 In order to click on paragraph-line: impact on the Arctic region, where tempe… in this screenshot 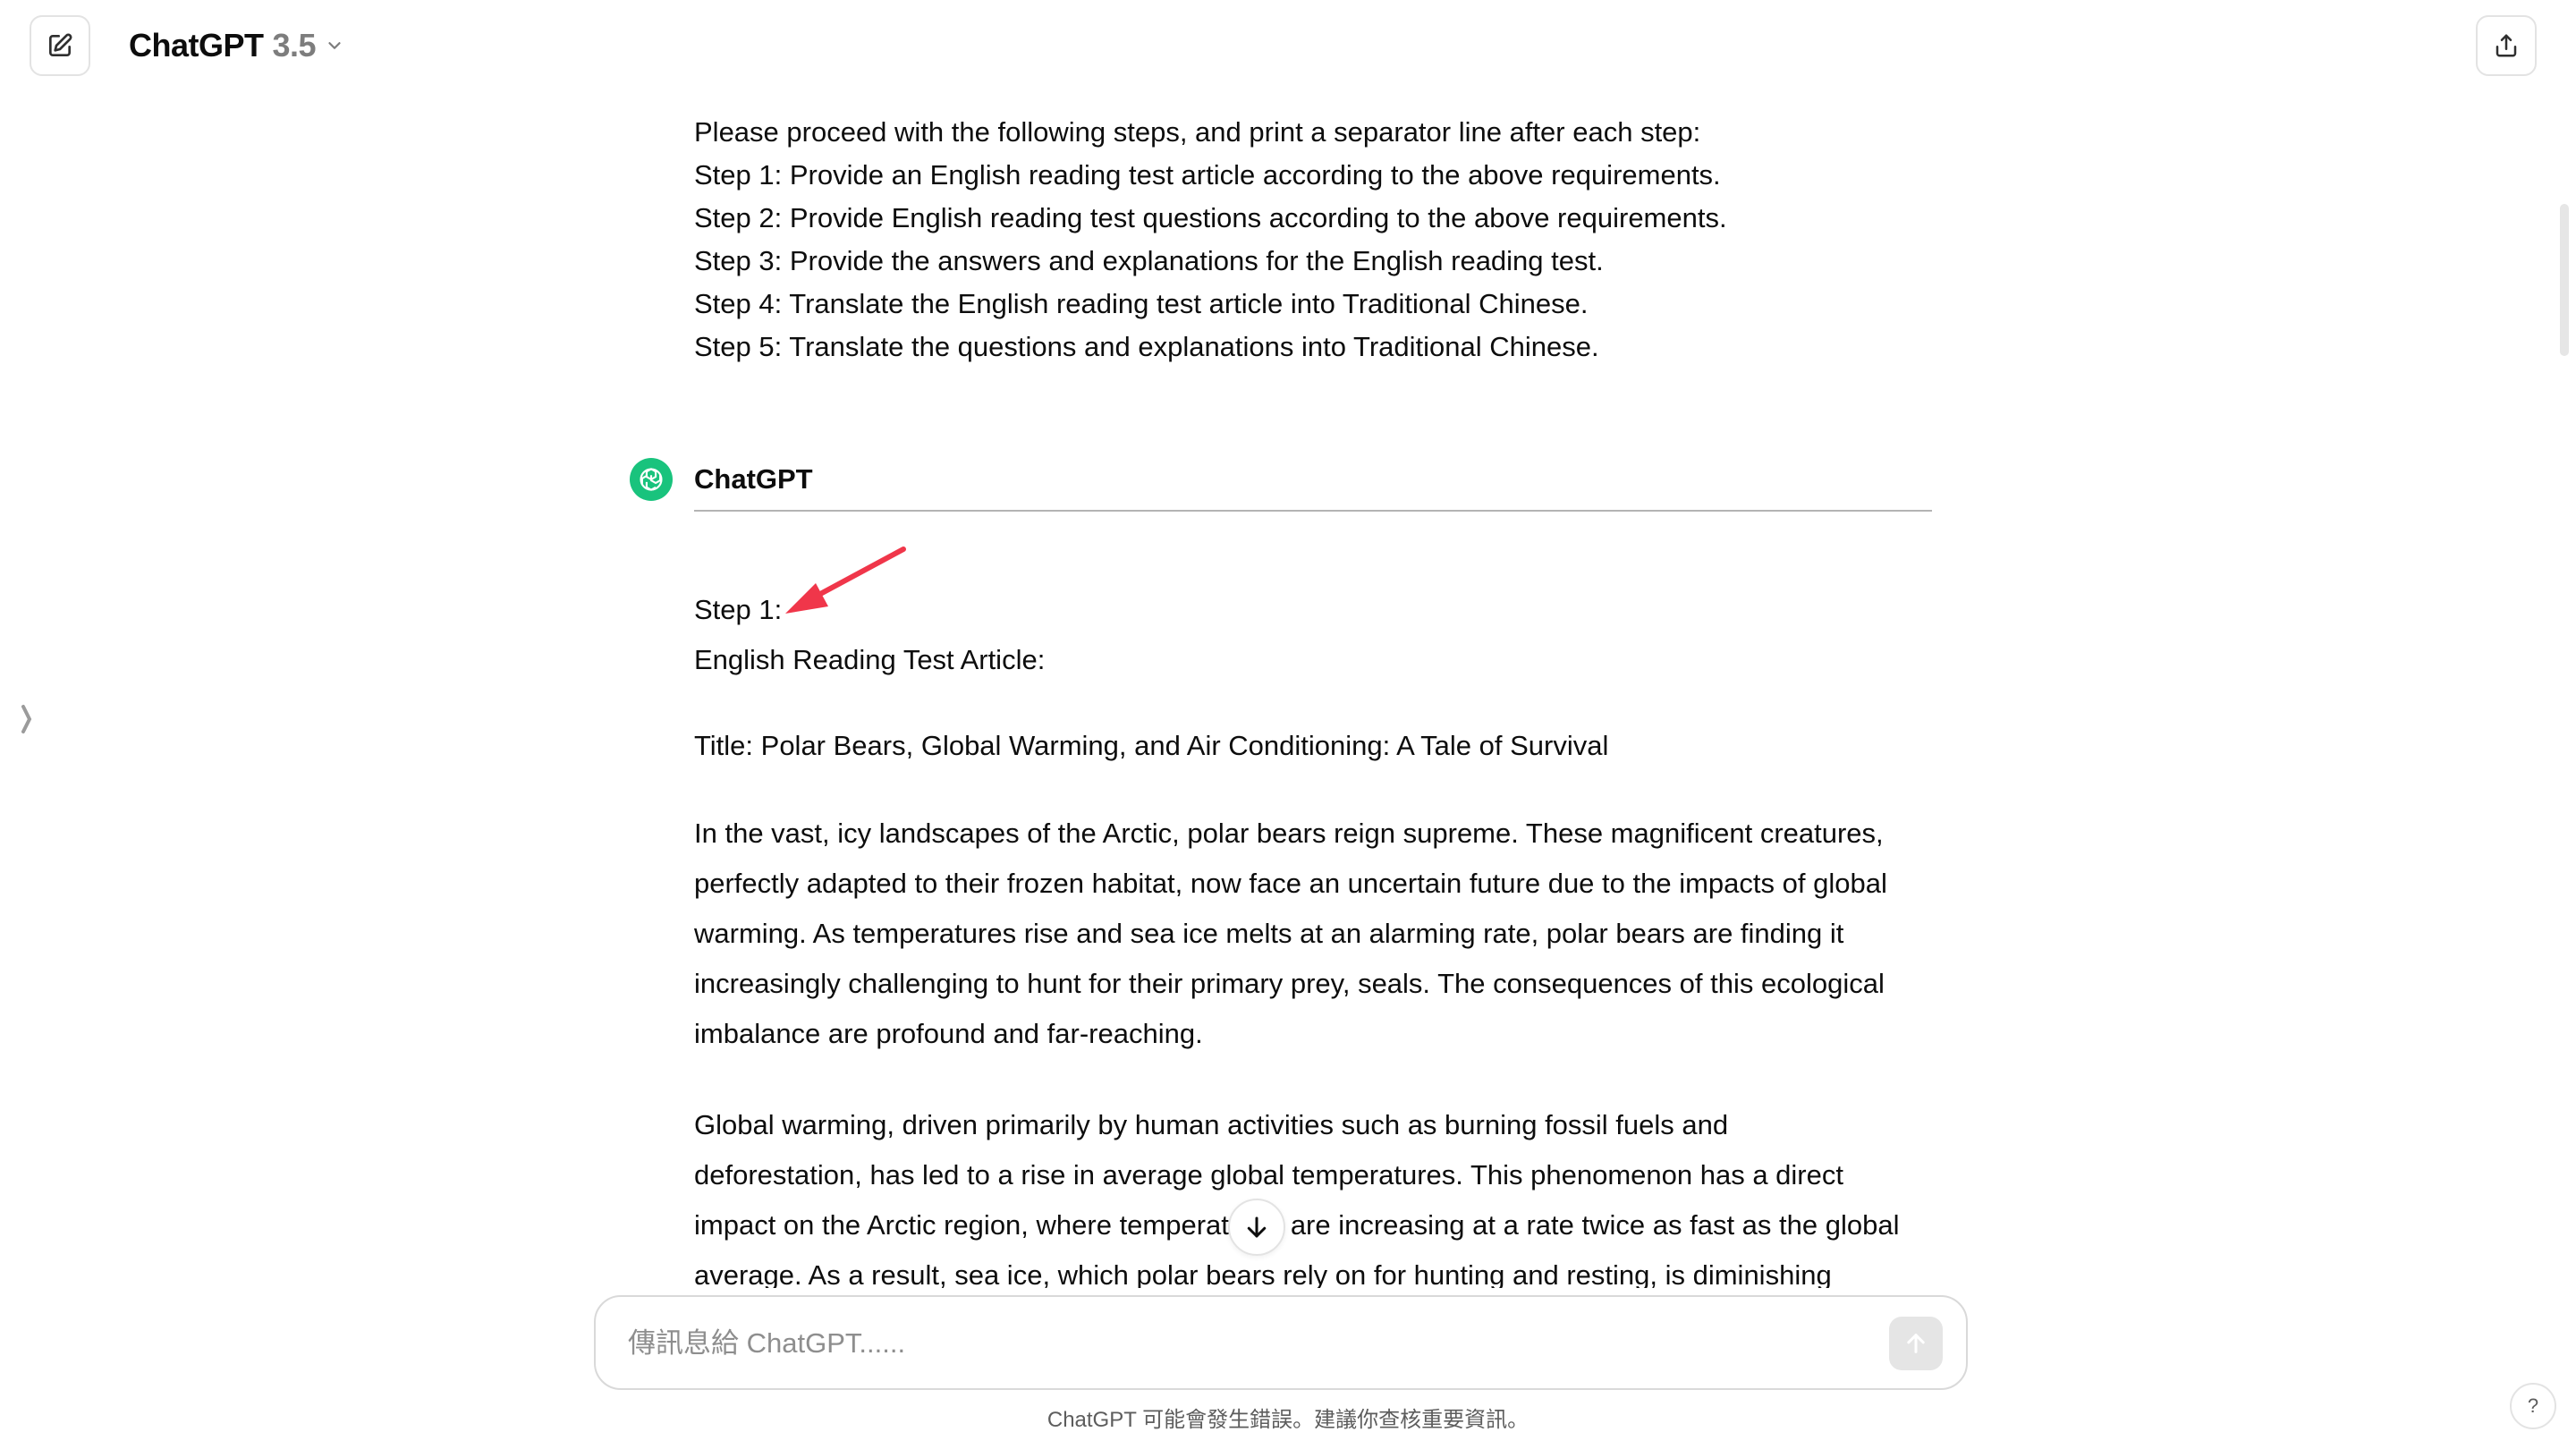, I will do `click(1297, 1225)`.